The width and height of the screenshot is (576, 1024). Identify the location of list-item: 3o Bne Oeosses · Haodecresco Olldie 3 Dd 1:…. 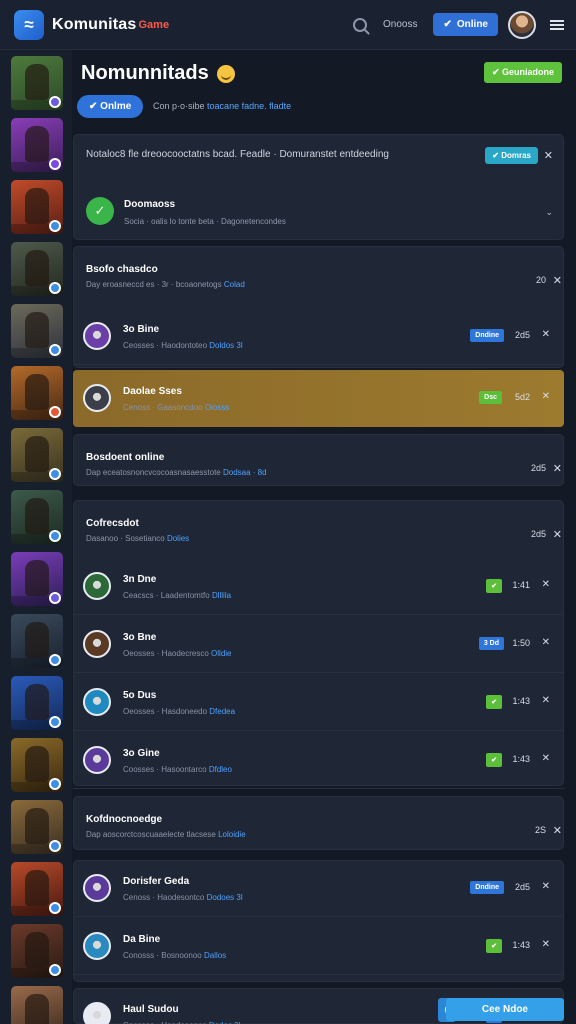
(318, 644).